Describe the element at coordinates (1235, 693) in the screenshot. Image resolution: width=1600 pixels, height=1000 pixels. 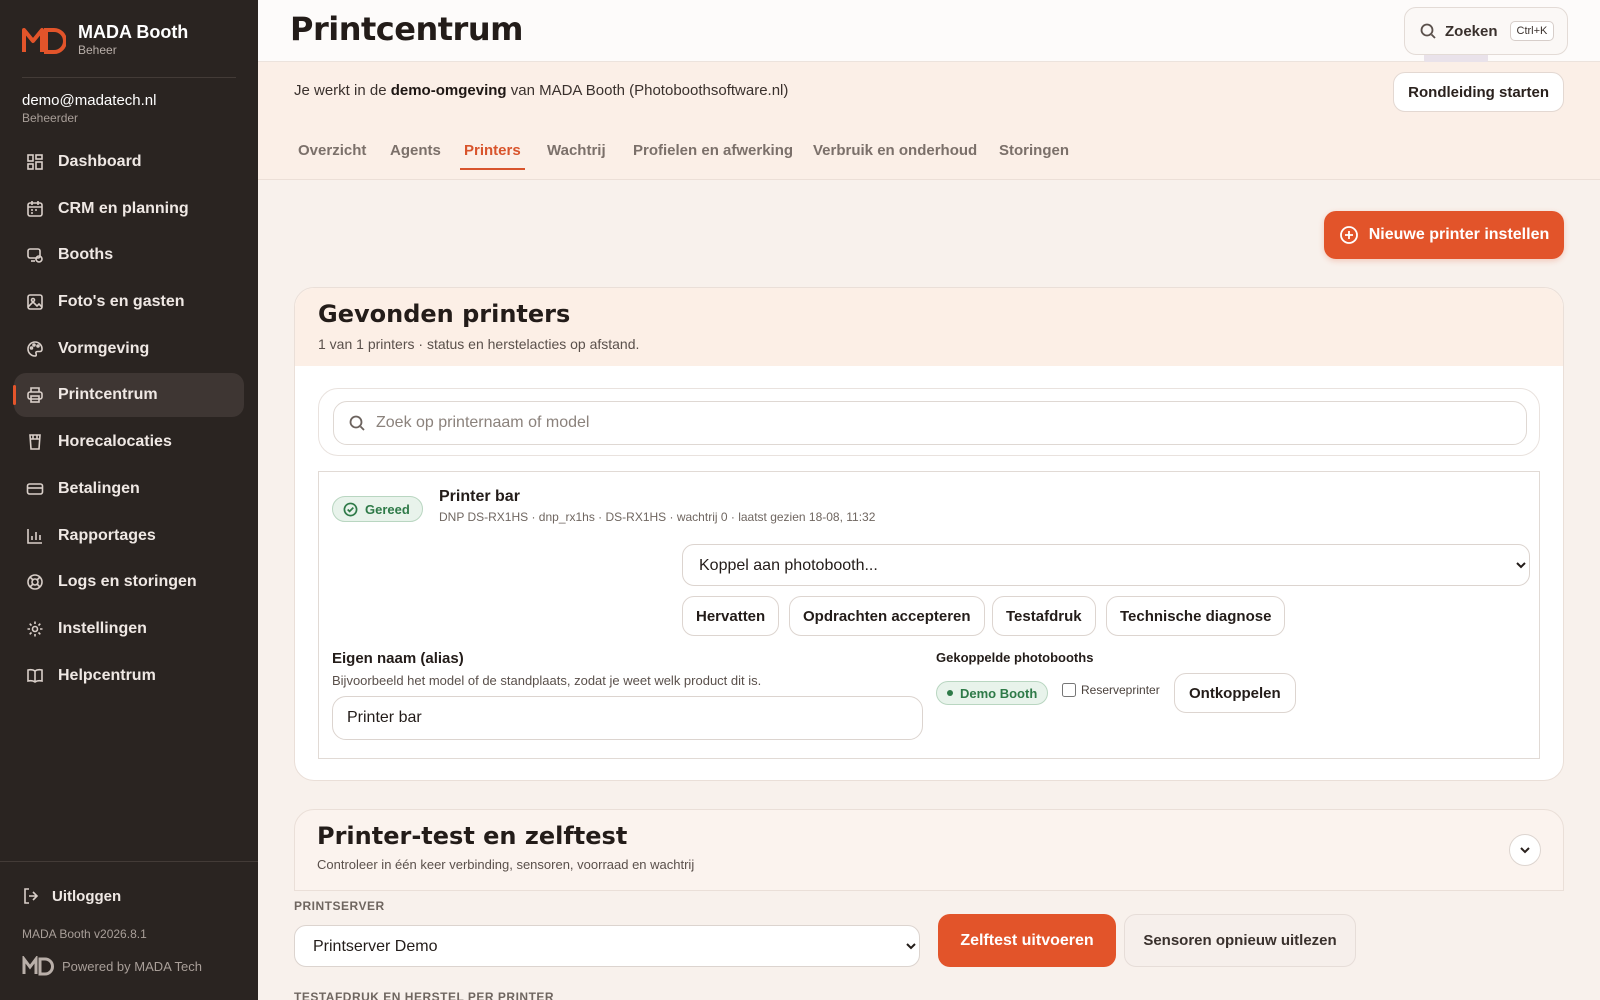
I see `unlink-button: Ontkoppelen` at that location.